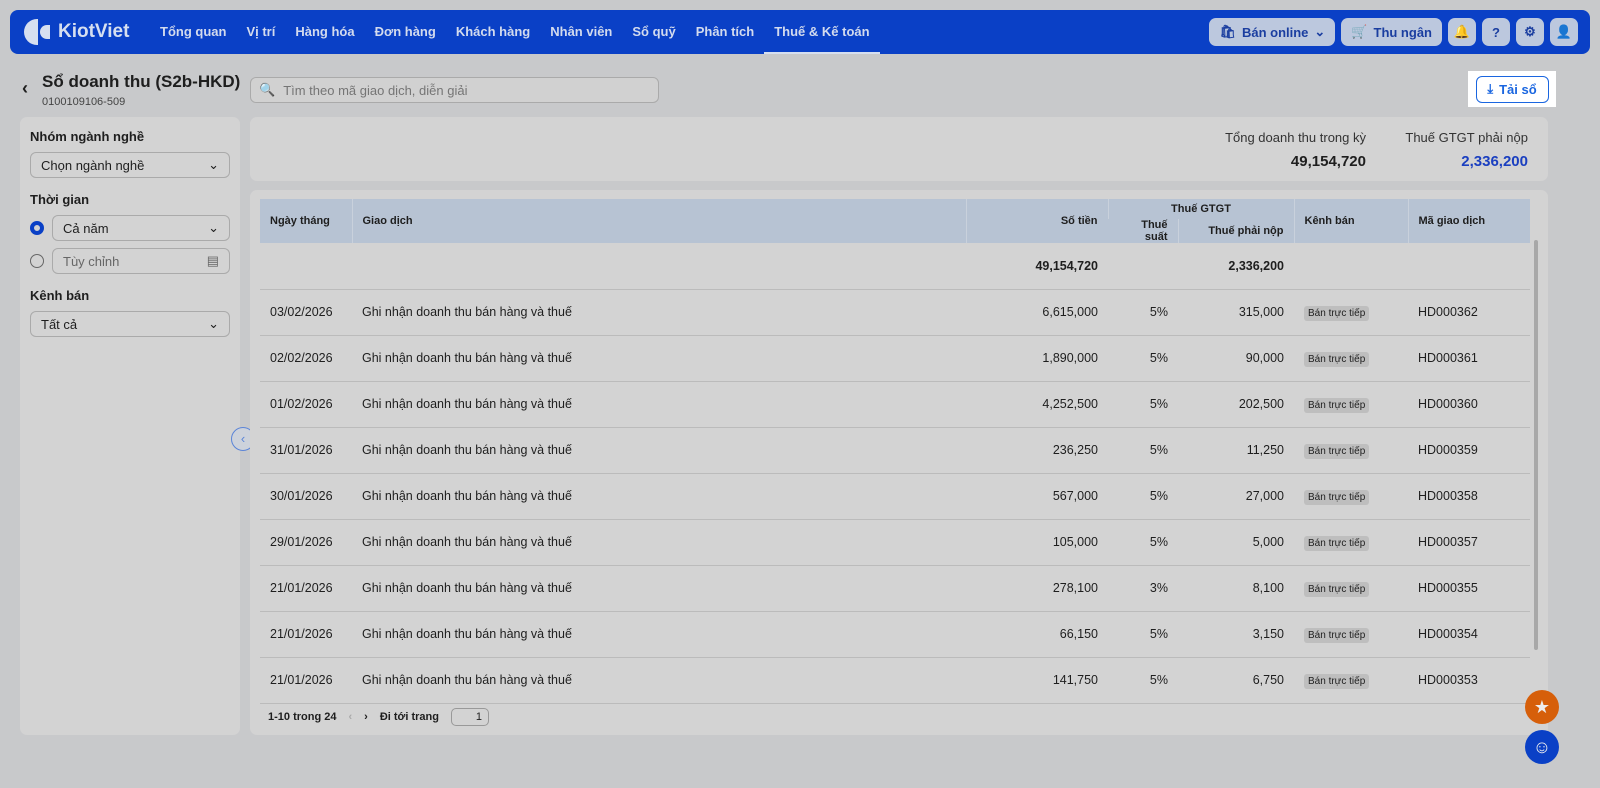 This screenshot has width=1600, height=788. Describe the element at coordinates (1328, 161) in the screenshot. I see `revenue-value: 49,154,720` at that location.